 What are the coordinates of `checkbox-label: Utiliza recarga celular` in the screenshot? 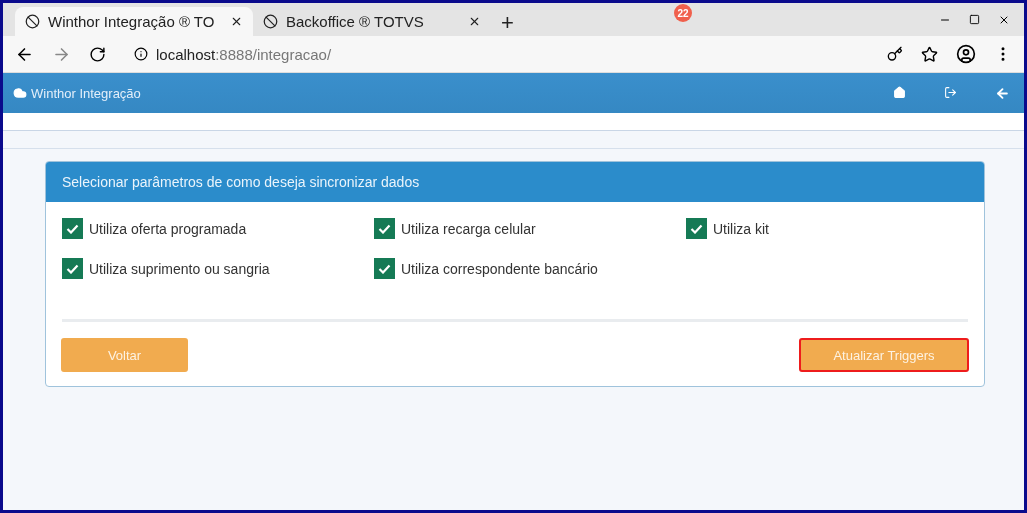 It's located at (468, 228).